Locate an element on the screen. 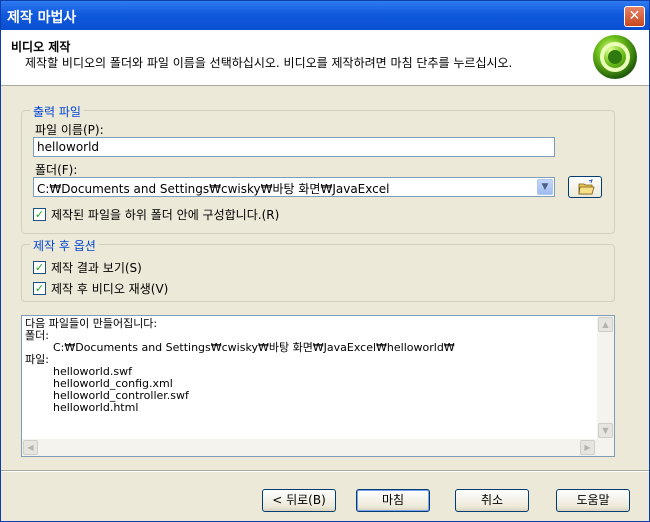 Image resolution: width=650 pixels, height=522 pixels. play-video-label: 제작 후 비디오 재생(V) is located at coordinates (110, 289).